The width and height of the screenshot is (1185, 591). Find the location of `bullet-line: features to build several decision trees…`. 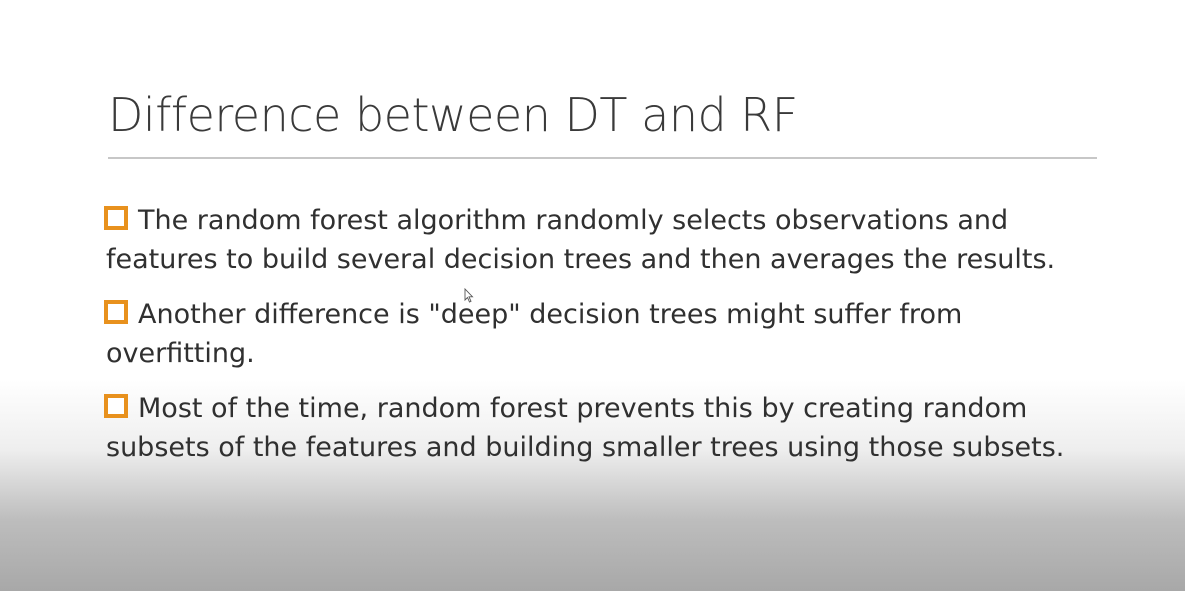

bullet-line: features to build several decision trees… is located at coordinates (581, 259).